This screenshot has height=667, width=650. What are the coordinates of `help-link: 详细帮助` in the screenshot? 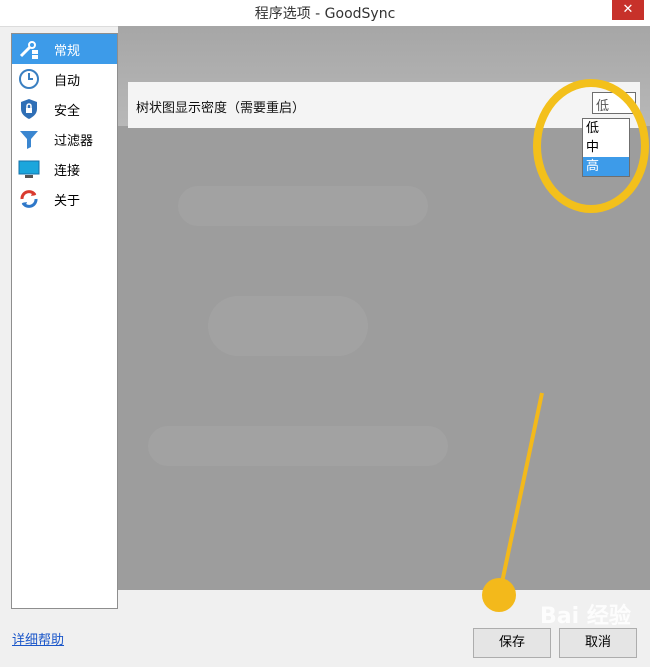 It's located at (38, 638).